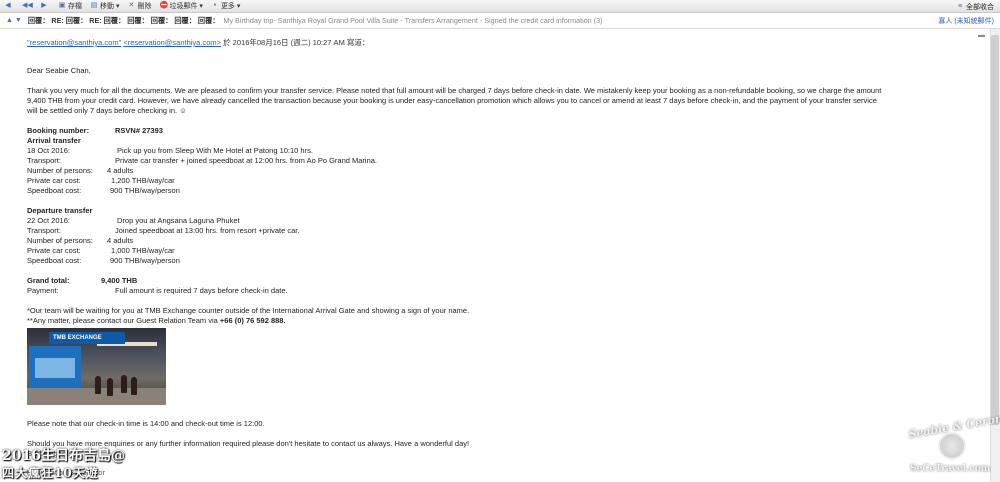 This screenshot has width=1000, height=482. What do you see at coordinates (43, 290) in the screenshot?
I see `payment-label: Payment:` at bounding box center [43, 290].